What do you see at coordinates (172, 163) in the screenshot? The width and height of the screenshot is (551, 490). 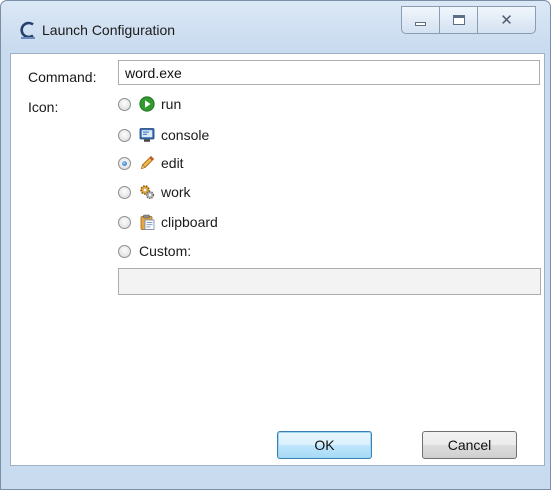 I see `radio-label-edit: edit` at bounding box center [172, 163].